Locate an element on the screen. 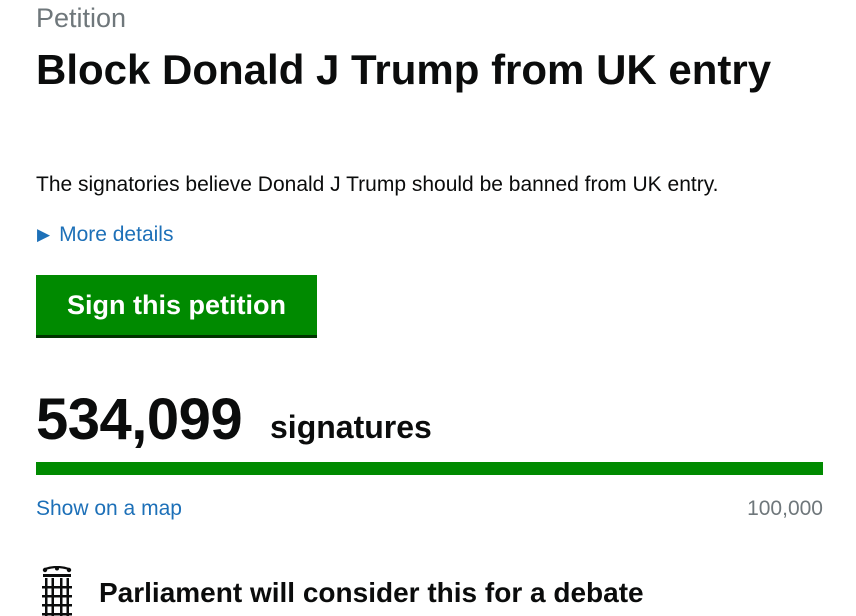  more-details-toggle: ▶ More details is located at coordinates (105, 235).